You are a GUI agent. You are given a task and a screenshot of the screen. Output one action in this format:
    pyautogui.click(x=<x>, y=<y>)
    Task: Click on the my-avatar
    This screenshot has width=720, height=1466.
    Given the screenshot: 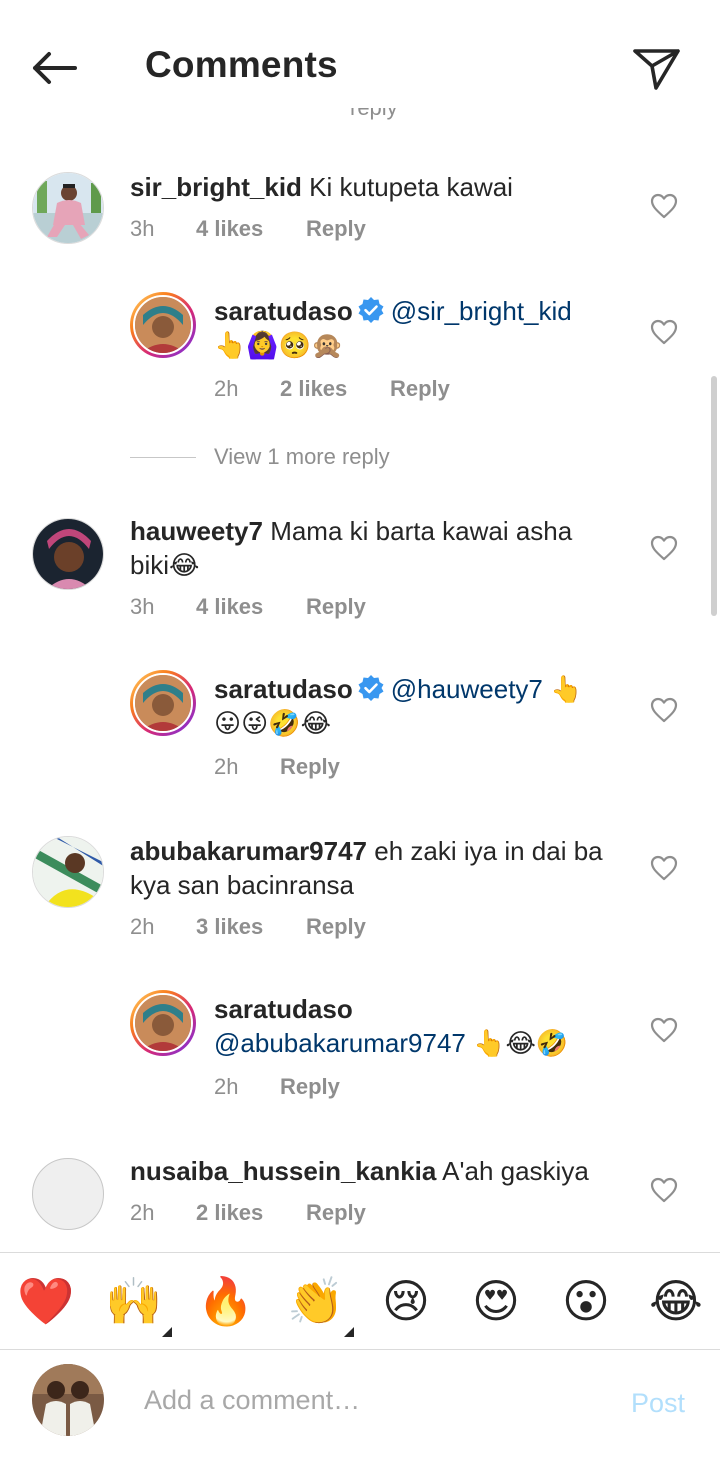 What is the action you would take?
    pyautogui.click(x=68, y=1400)
    